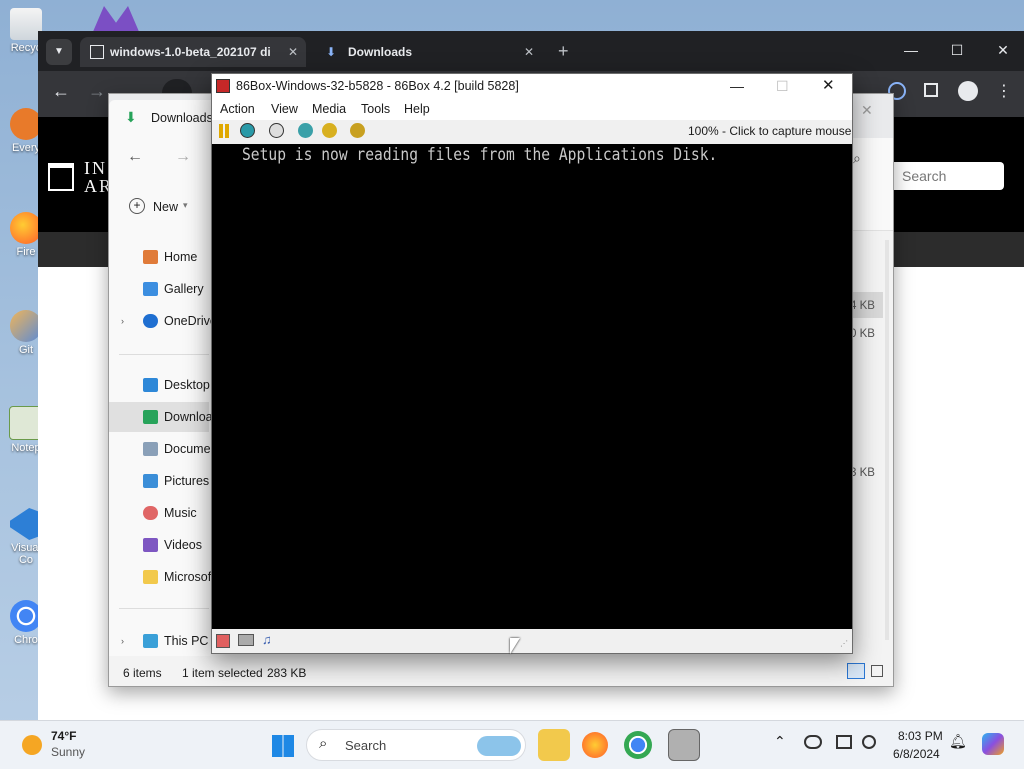 Image resolution: width=1024 pixels, height=769 pixels. I want to click on onedrive-off-icon, so click(813, 742).